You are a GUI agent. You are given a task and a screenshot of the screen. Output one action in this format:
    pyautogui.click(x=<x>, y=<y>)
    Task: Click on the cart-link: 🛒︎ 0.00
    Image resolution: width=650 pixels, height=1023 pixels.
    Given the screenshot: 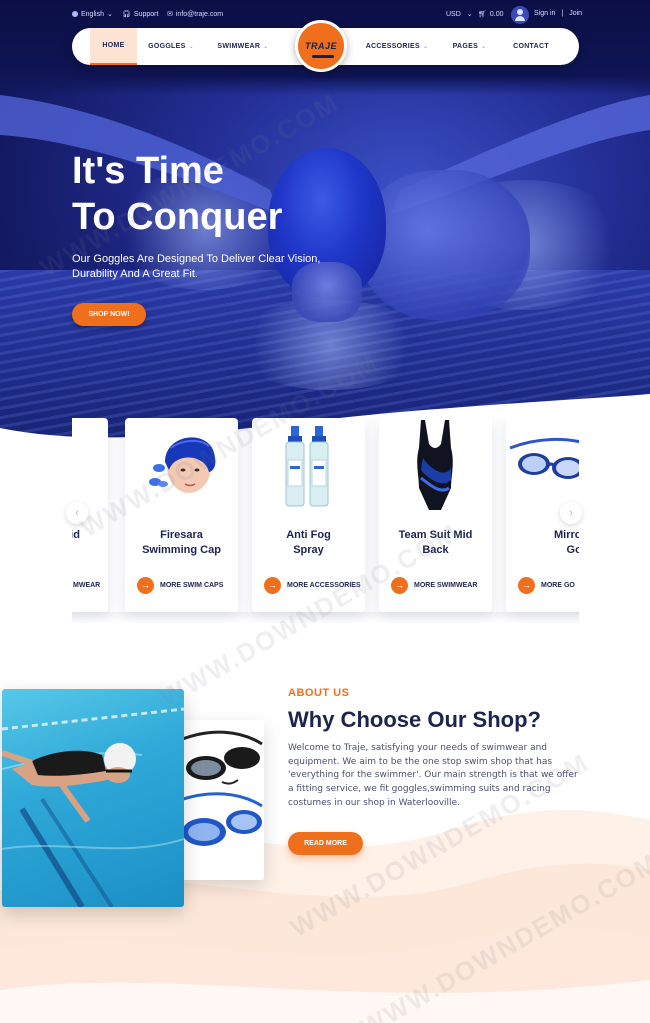 What is the action you would take?
    pyautogui.click(x=491, y=14)
    